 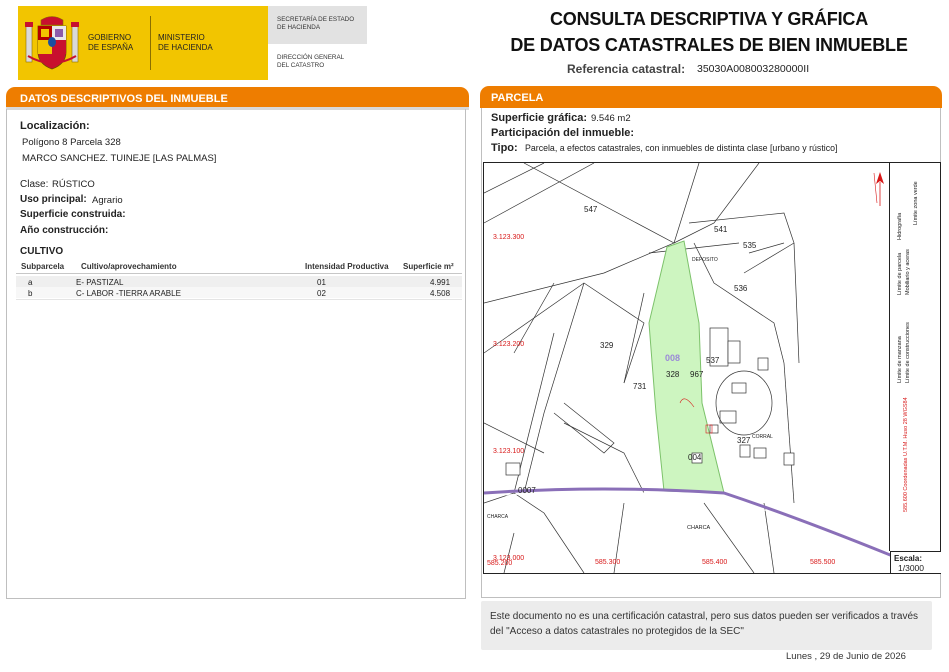 I want to click on cadastral-reference-value: 35030A008003280000II, so click(x=753, y=69).